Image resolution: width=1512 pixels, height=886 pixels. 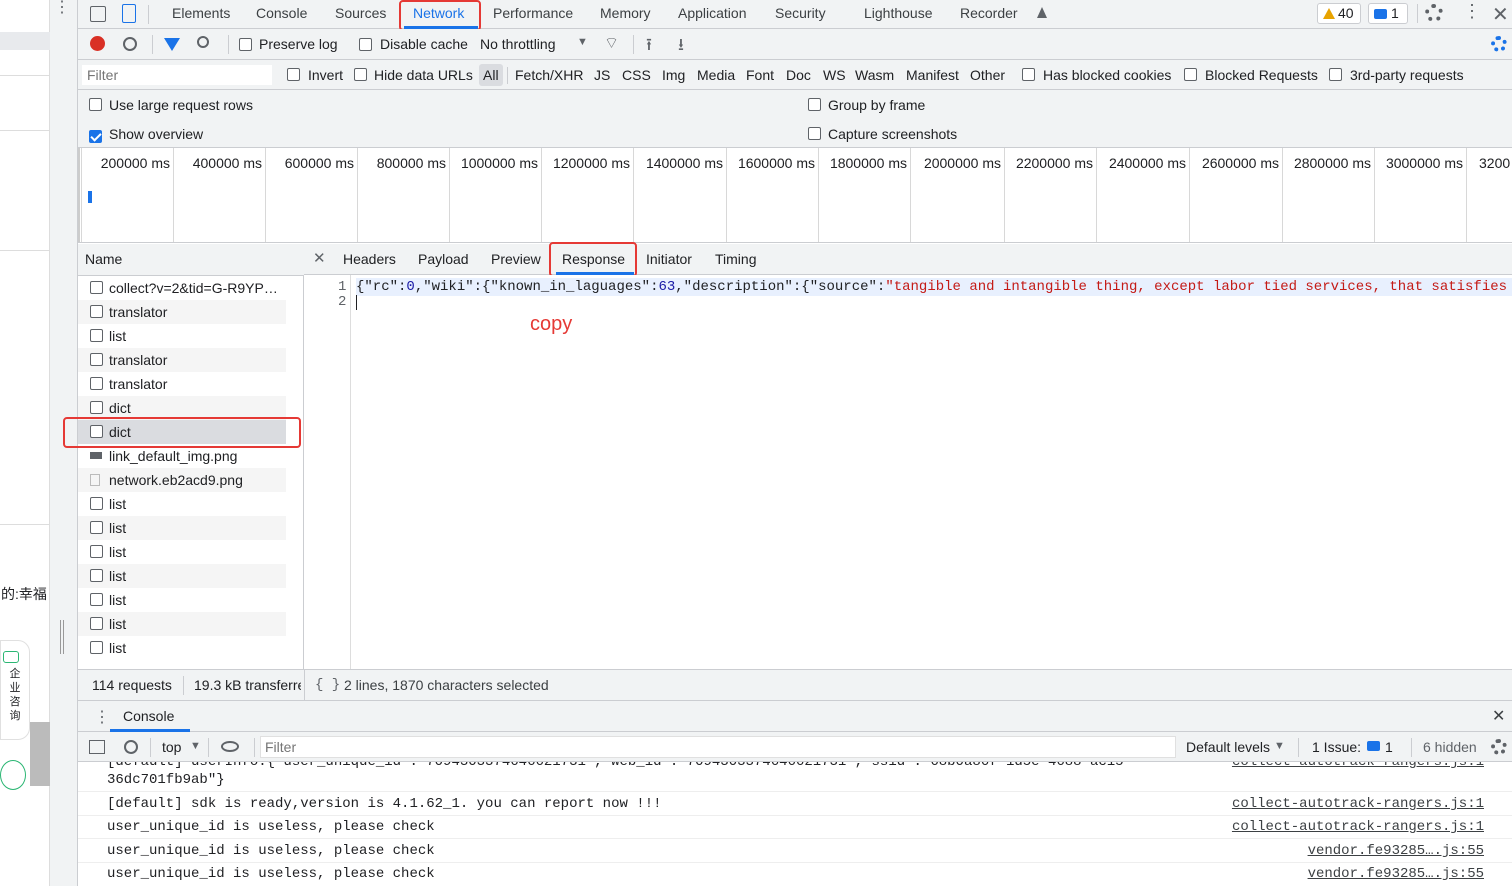 I want to click on type-filter-fetch-xhr: Fetch/XHR, so click(x=549, y=75).